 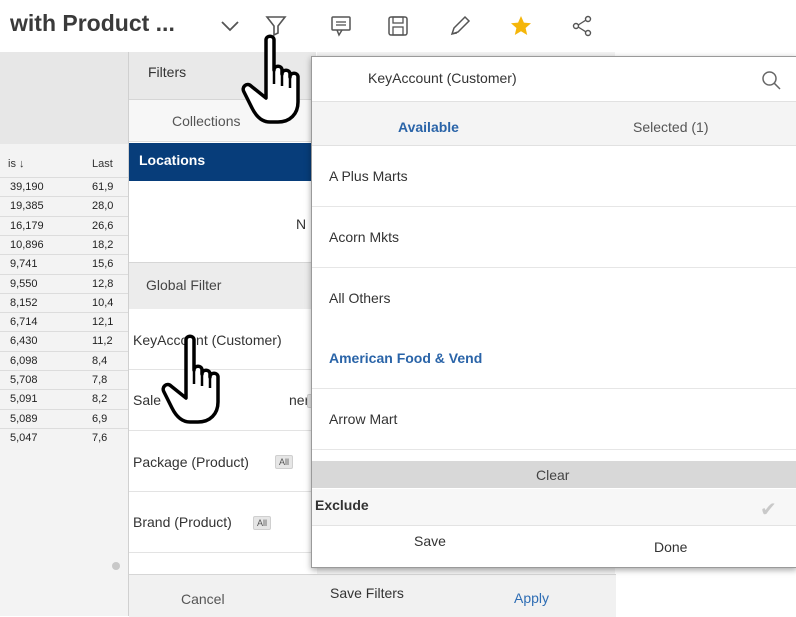 I want to click on table-row: 6,098 8,4, so click(x=65, y=360).